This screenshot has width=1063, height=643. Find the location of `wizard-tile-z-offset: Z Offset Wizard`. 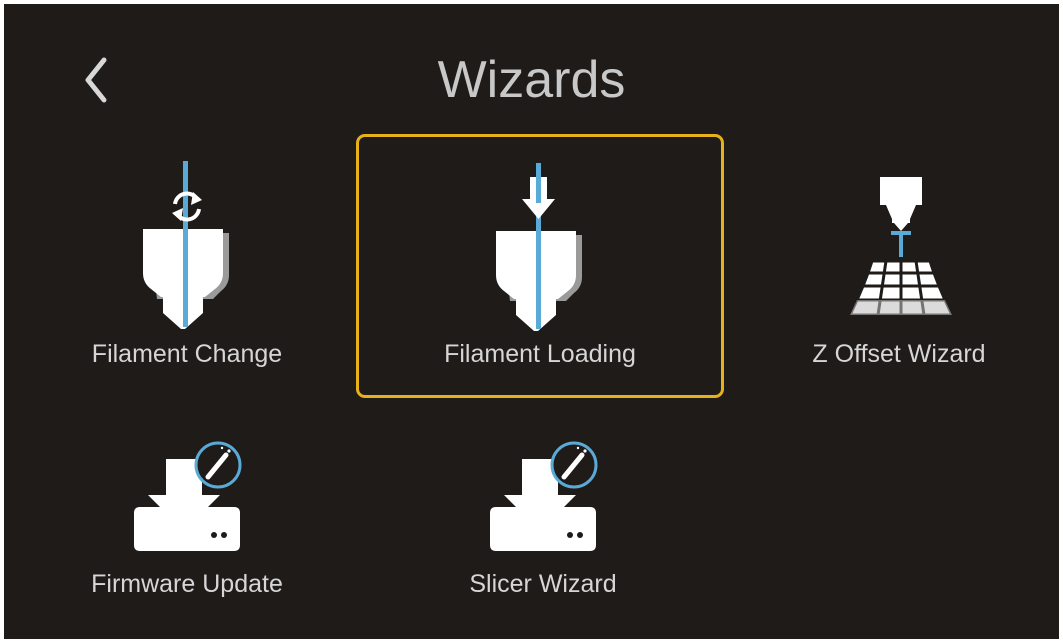

wizard-tile-z-offset: Z Offset Wizard is located at coordinates (899, 266).